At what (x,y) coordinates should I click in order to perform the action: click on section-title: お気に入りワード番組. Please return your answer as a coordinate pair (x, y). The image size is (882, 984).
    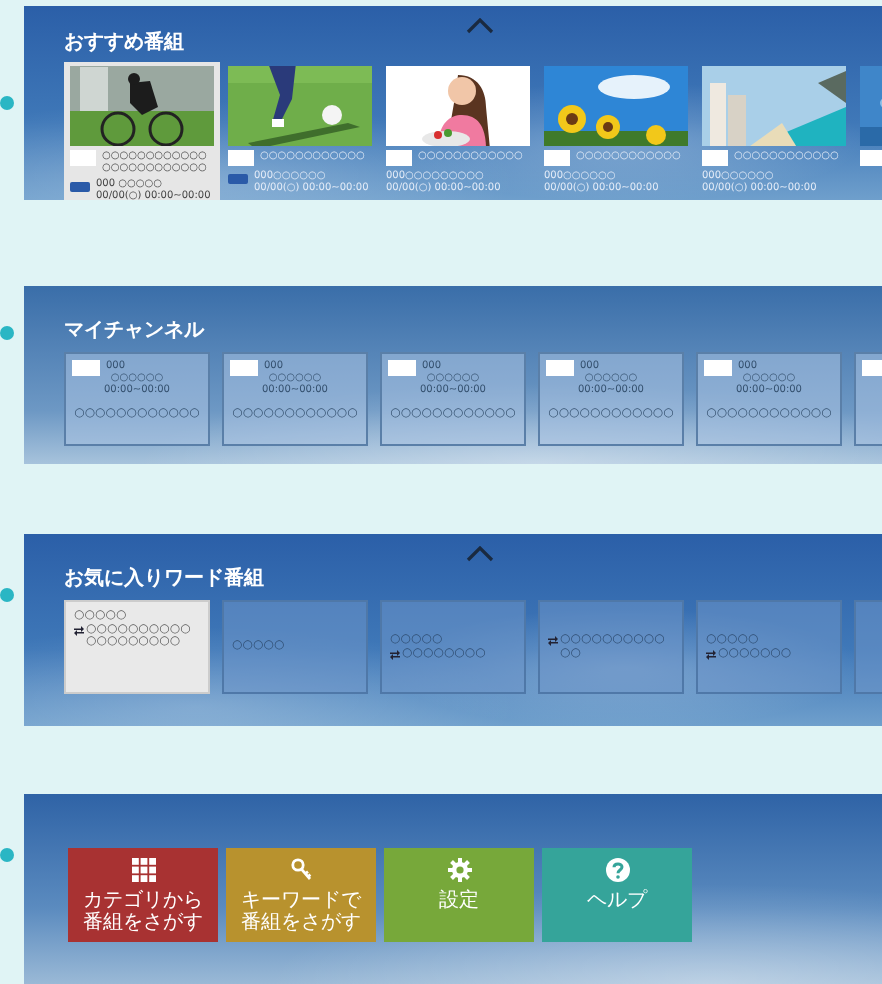
    Looking at the image, I should click on (164, 580).